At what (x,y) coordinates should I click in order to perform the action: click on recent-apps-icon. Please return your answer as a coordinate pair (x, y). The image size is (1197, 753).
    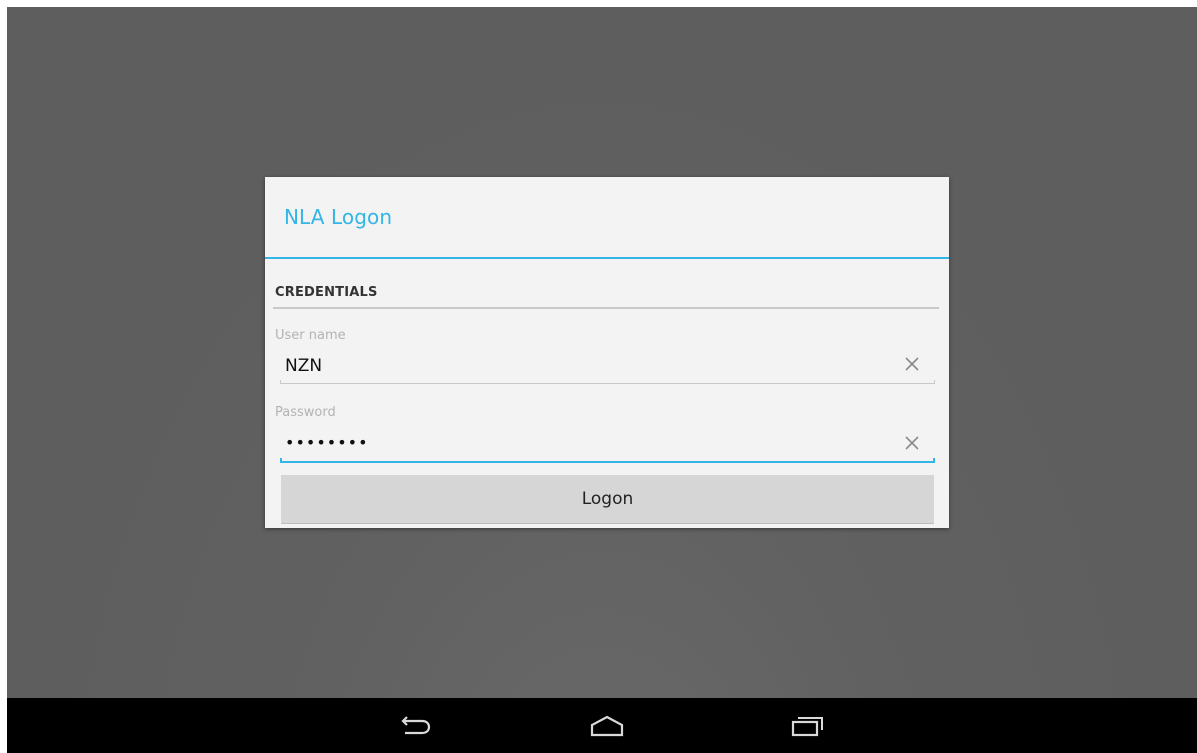
    Looking at the image, I should click on (807, 727).